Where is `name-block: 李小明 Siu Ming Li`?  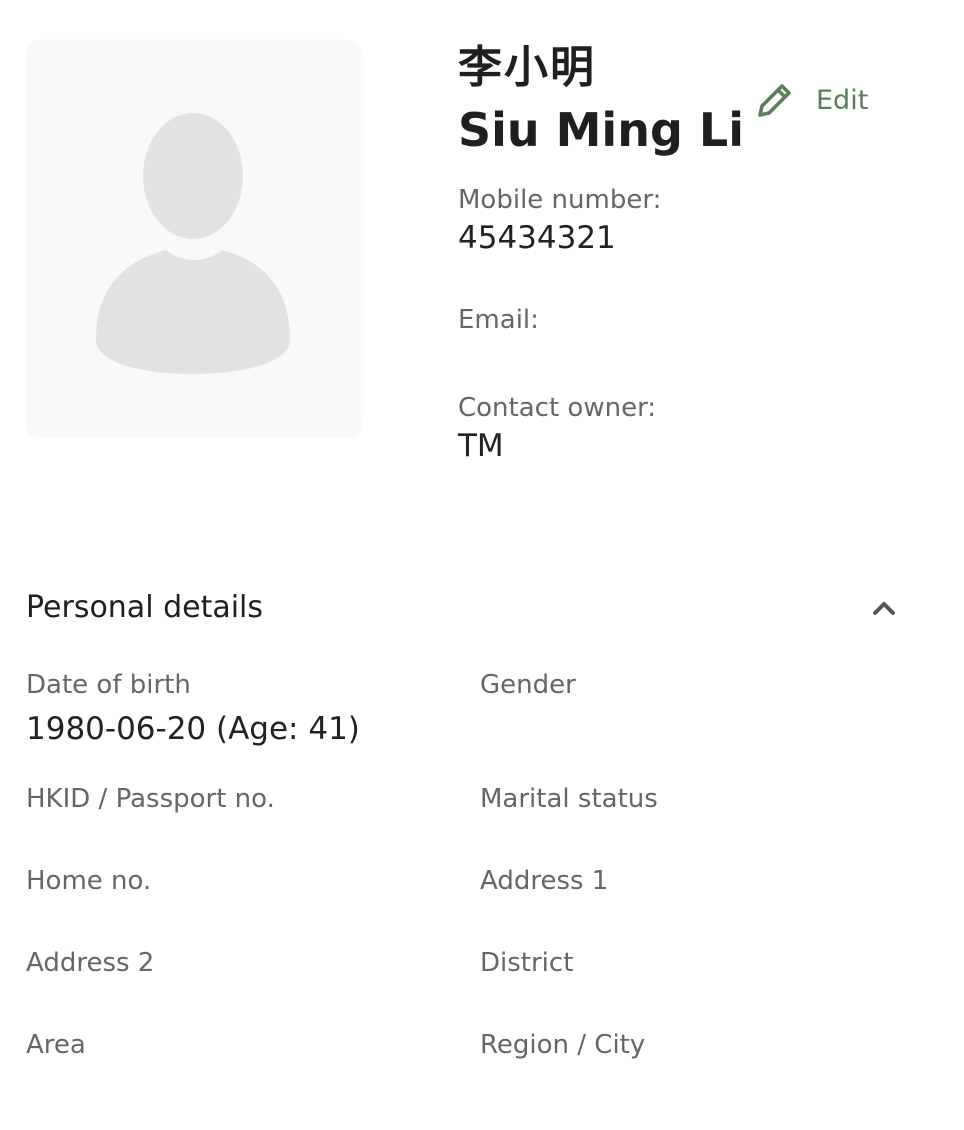 name-block: 李小明 Siu Ming Li is located at coordinates (601, 100).